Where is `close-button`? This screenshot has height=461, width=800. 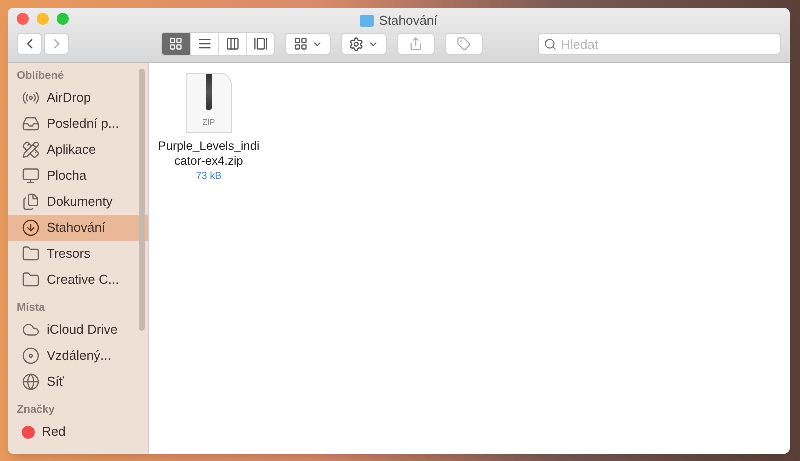
close-button is located at coordinates (23, 19).